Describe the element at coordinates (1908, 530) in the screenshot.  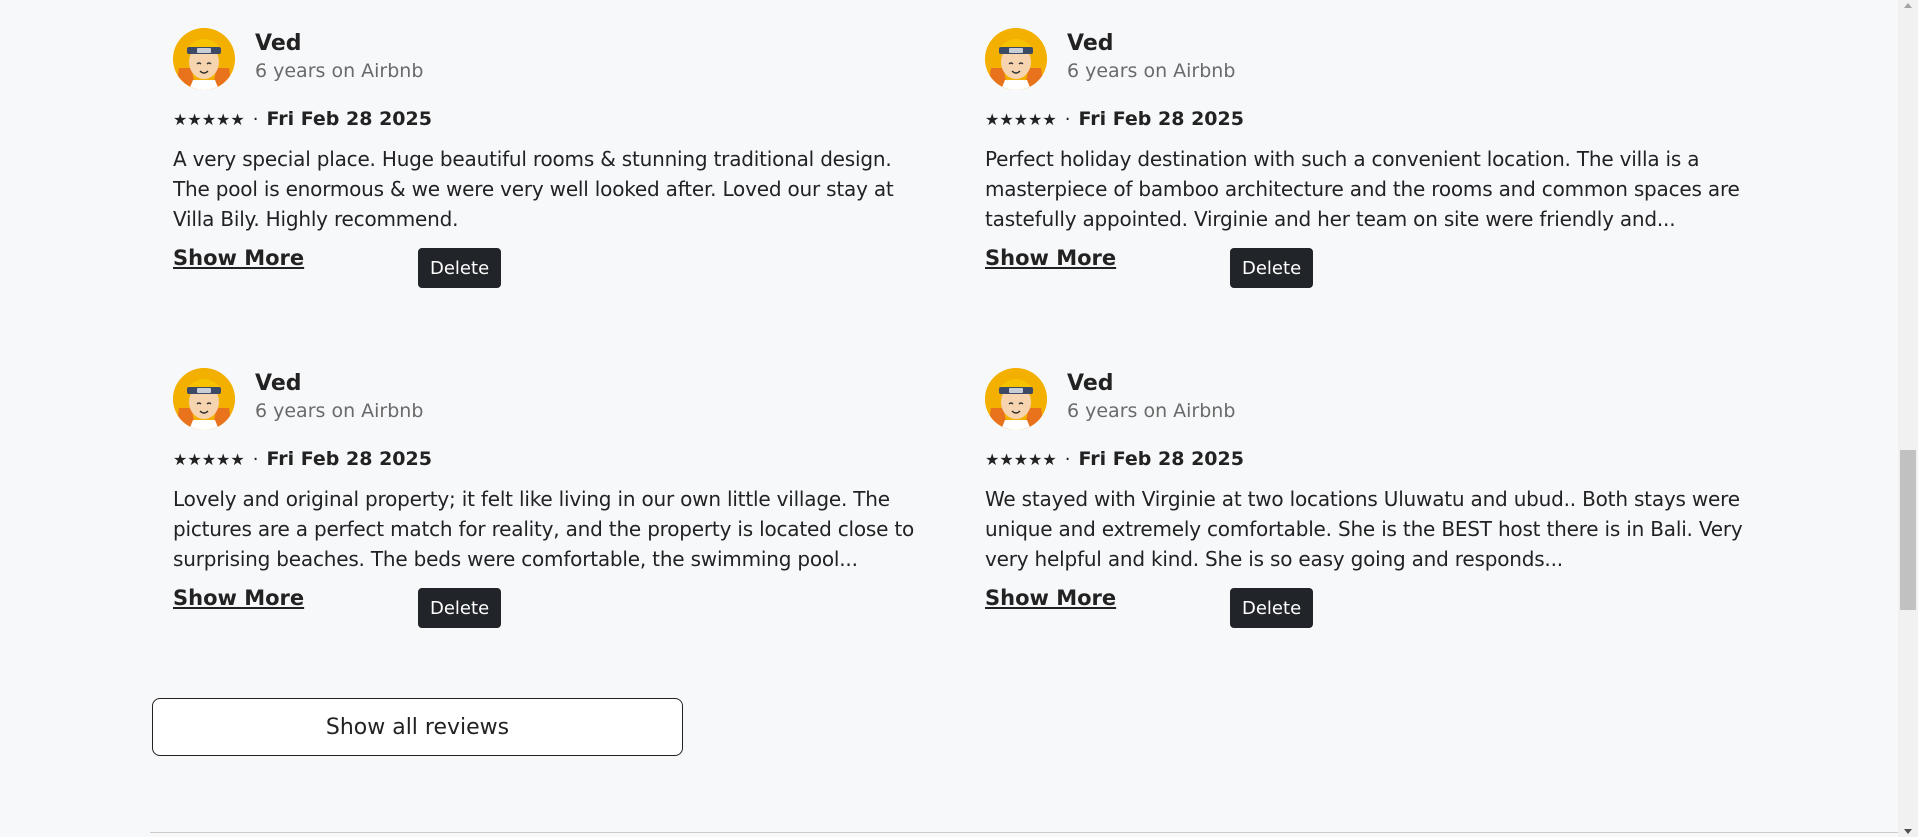
I see `scroll-thumb` at that location.